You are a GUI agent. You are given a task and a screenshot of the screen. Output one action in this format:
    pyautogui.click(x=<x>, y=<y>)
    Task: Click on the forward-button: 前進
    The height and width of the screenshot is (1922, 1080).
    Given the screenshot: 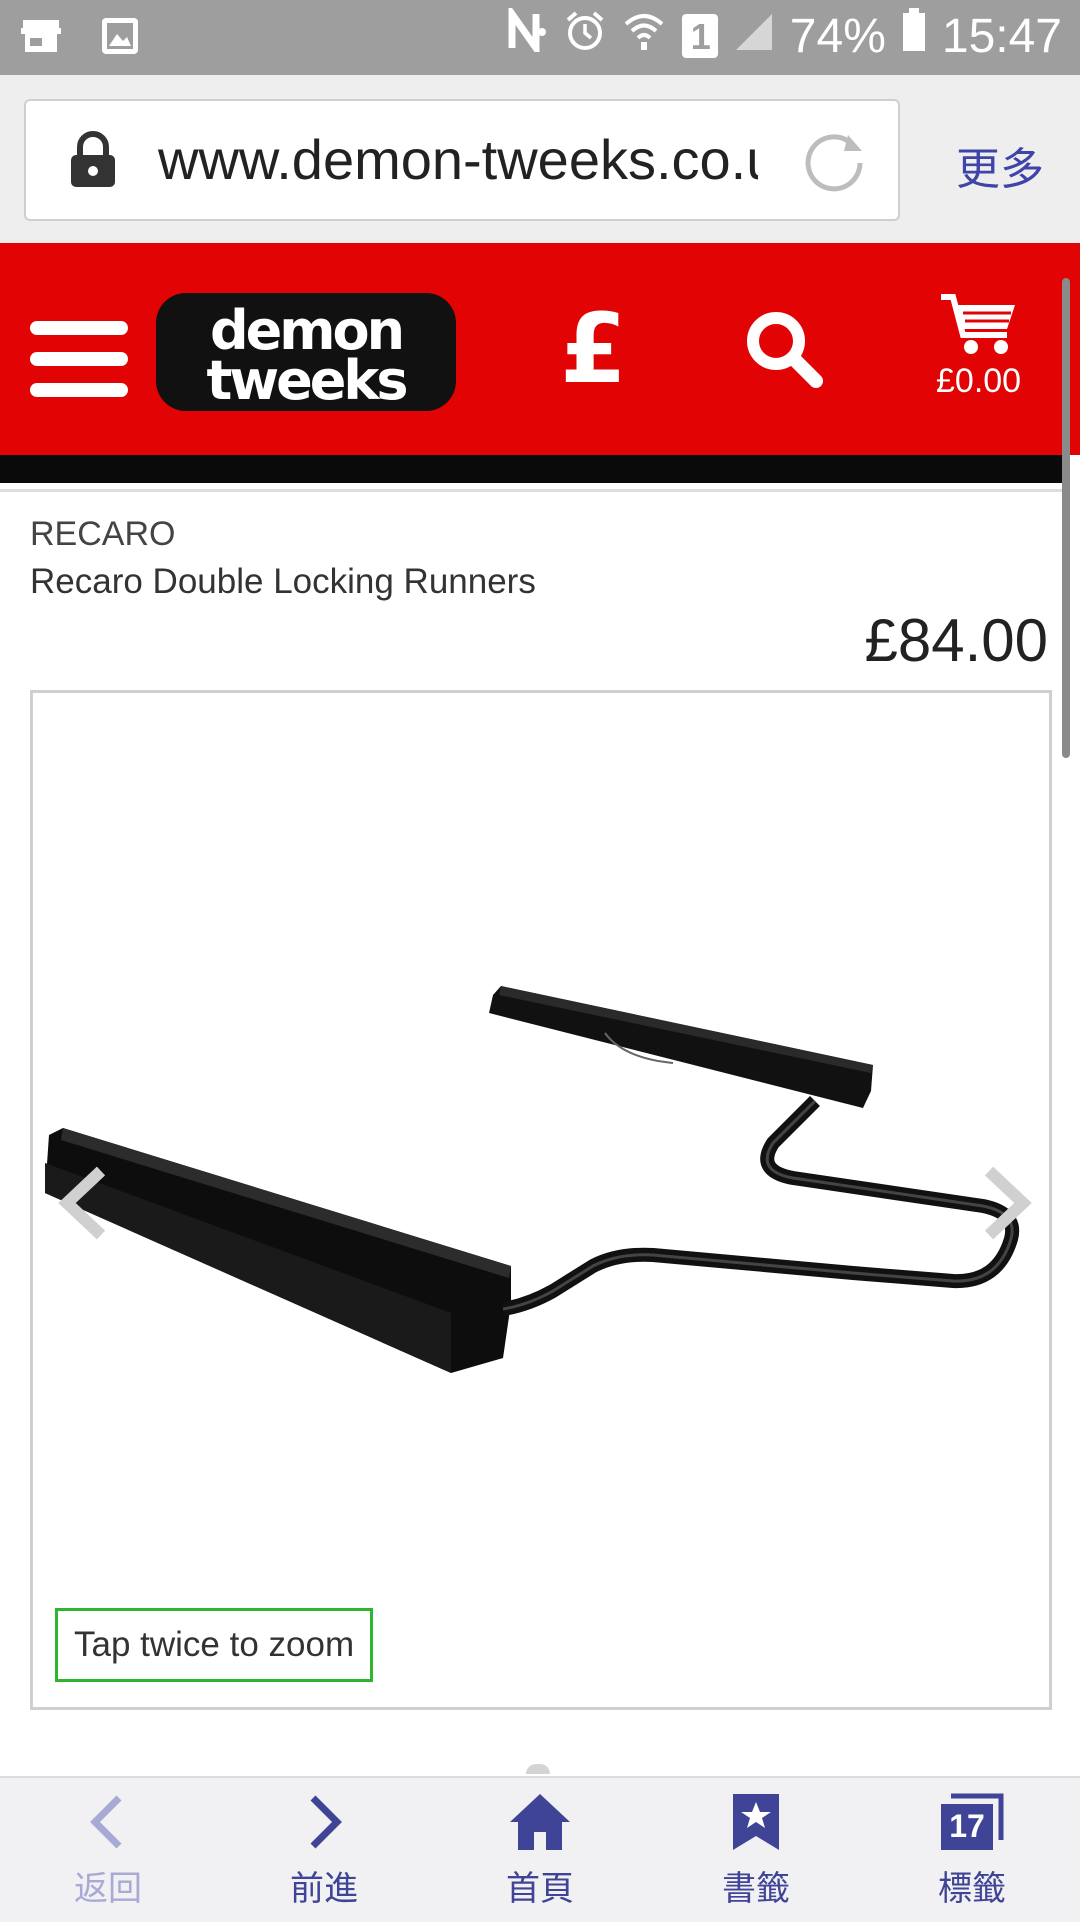 What is the action you would take?
    pyautogui.click(x=324, y=1850)
    